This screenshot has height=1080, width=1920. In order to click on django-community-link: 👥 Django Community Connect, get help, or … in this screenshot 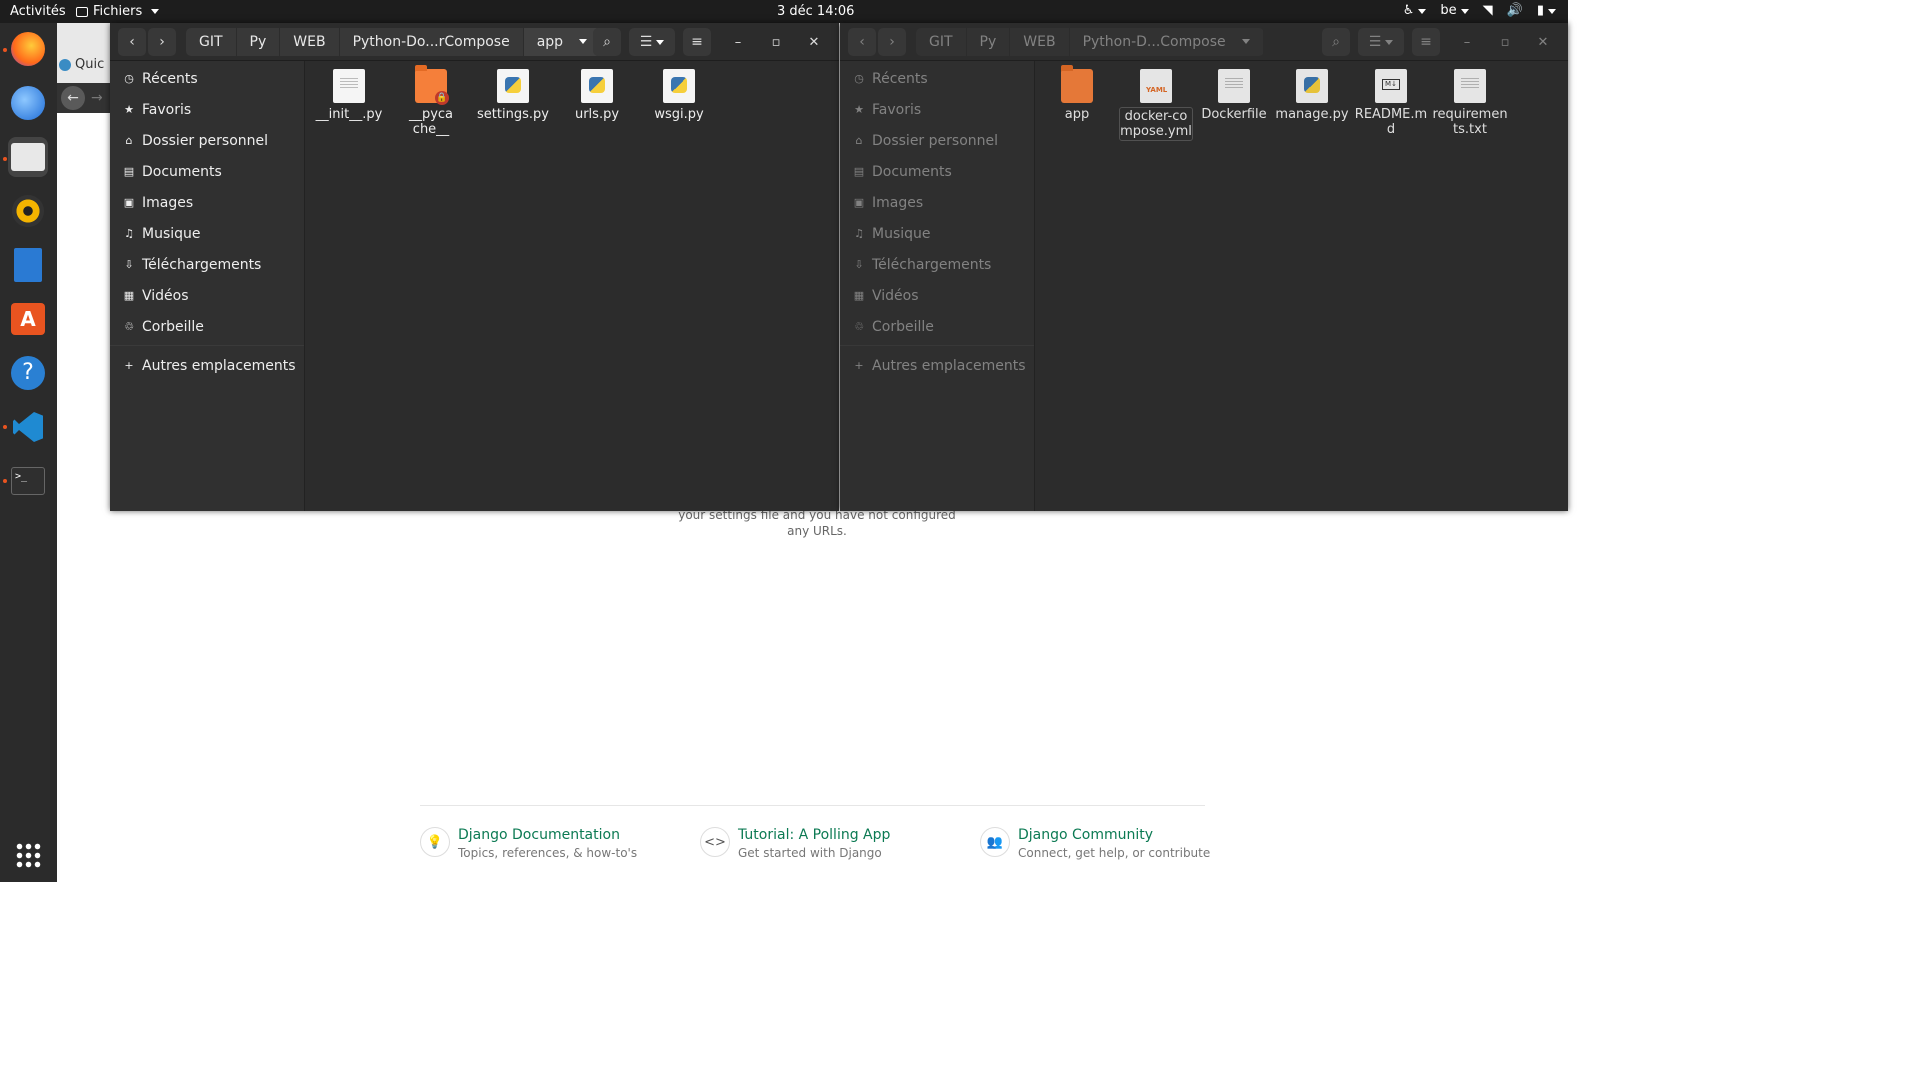, I will do `click(1100, 843)`.